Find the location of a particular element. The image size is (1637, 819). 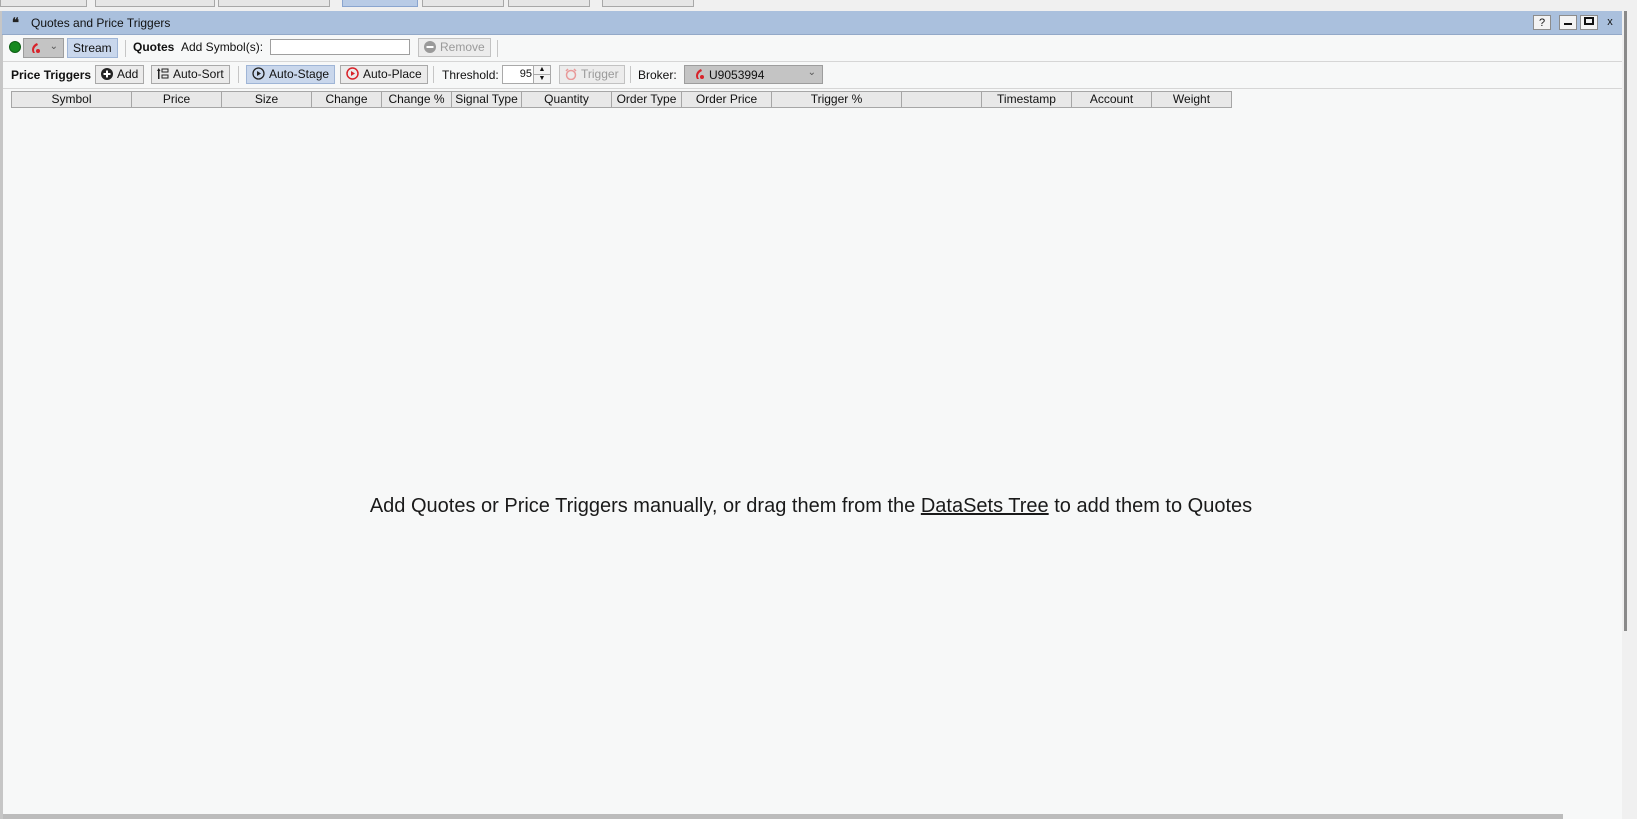

spinner-down-icon: ▼ is located at coordinates (542, 79).